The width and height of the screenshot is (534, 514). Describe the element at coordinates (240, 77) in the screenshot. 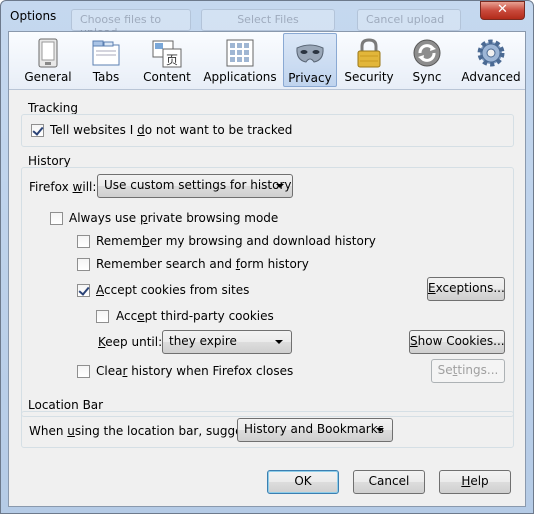

I see `pane-applications-label: Applications` at that location.